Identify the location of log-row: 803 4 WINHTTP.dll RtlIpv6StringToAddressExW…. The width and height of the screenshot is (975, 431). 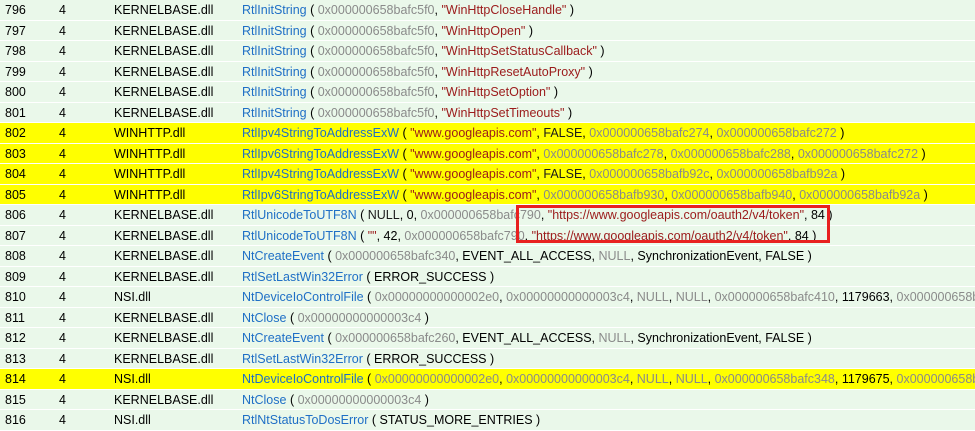
(487, 153).